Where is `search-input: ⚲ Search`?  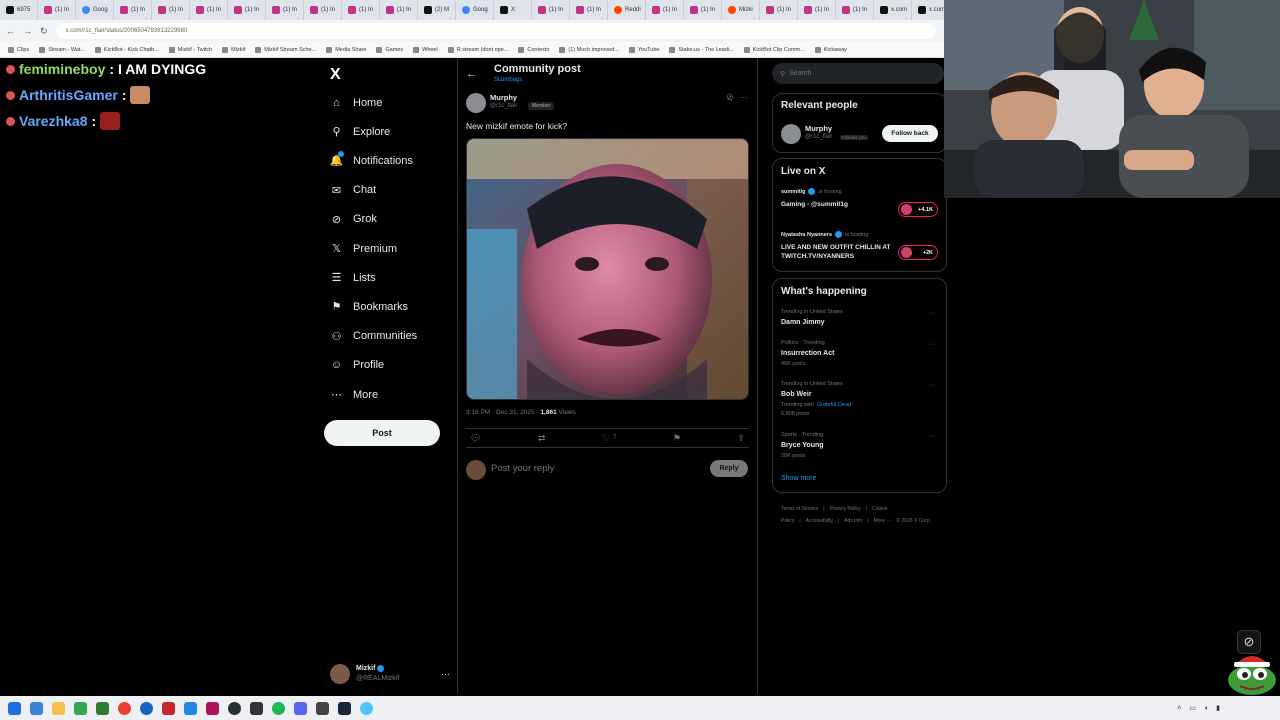
search-input: ⚲ Search is located at coordinates (858, 73).